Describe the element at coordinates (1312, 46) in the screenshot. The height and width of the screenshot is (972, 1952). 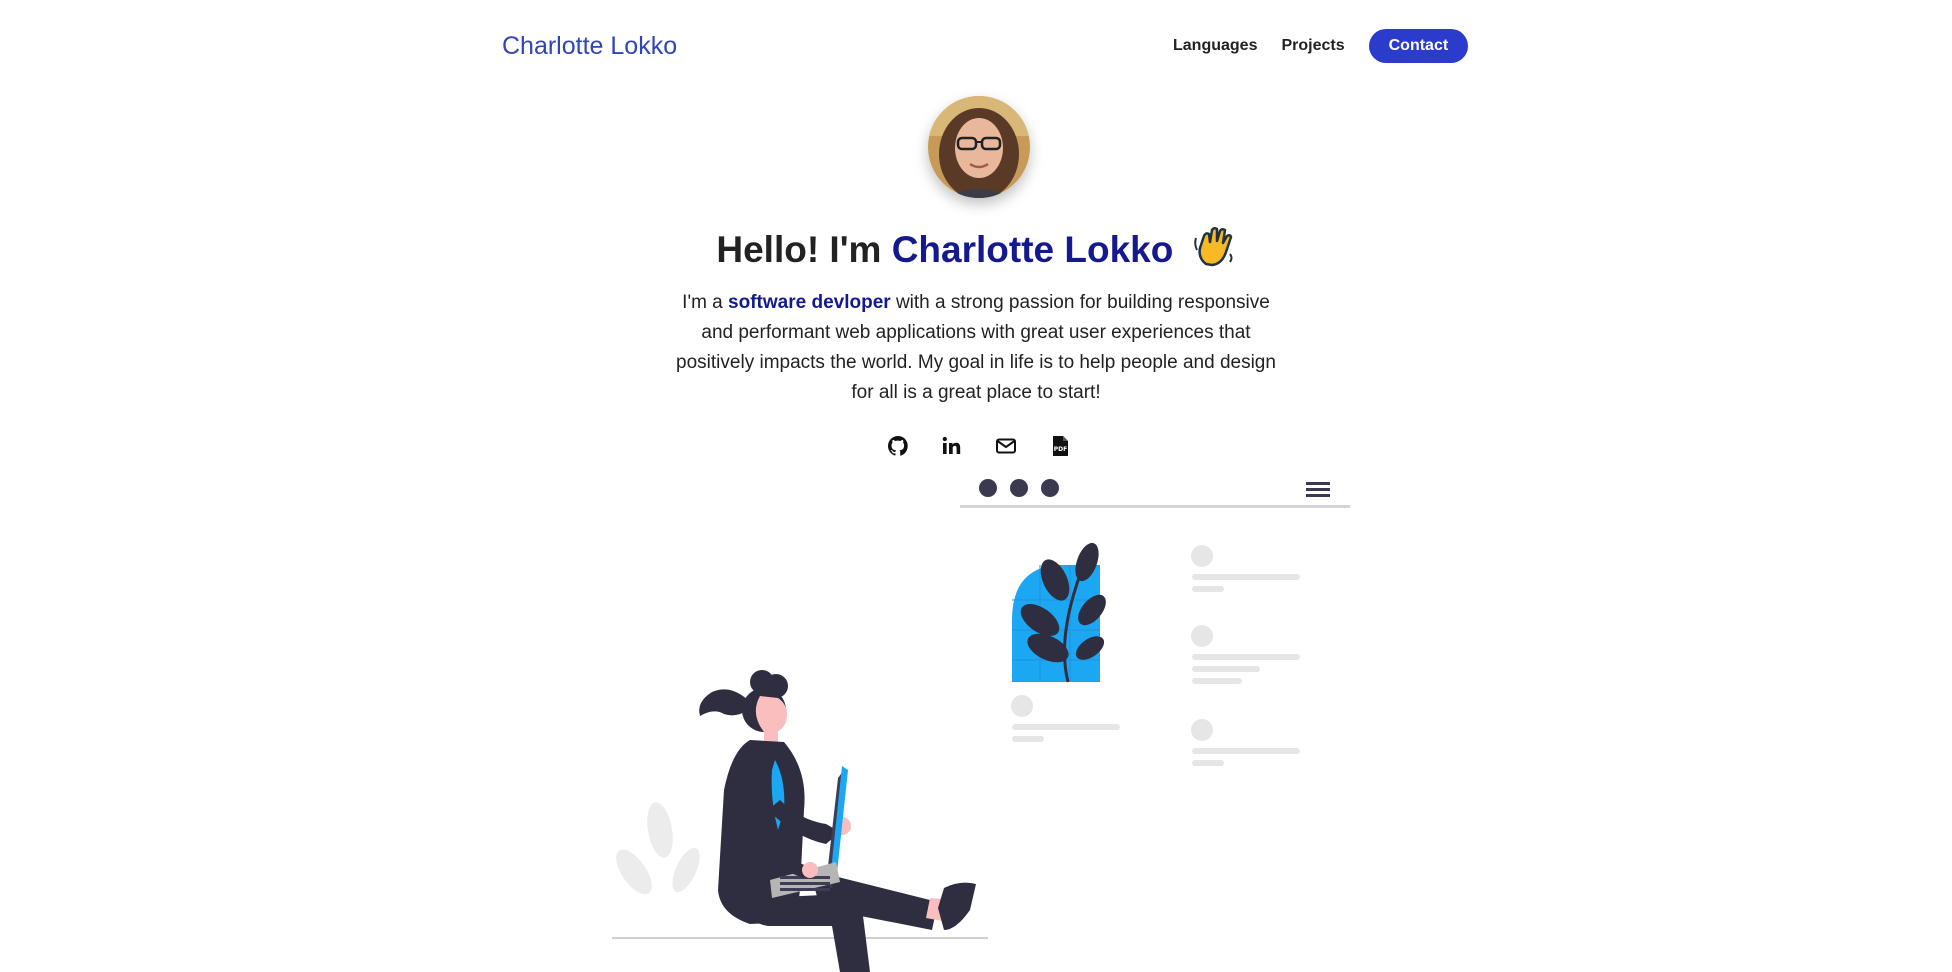
I see `nav-link-projects: Projects` at that location.